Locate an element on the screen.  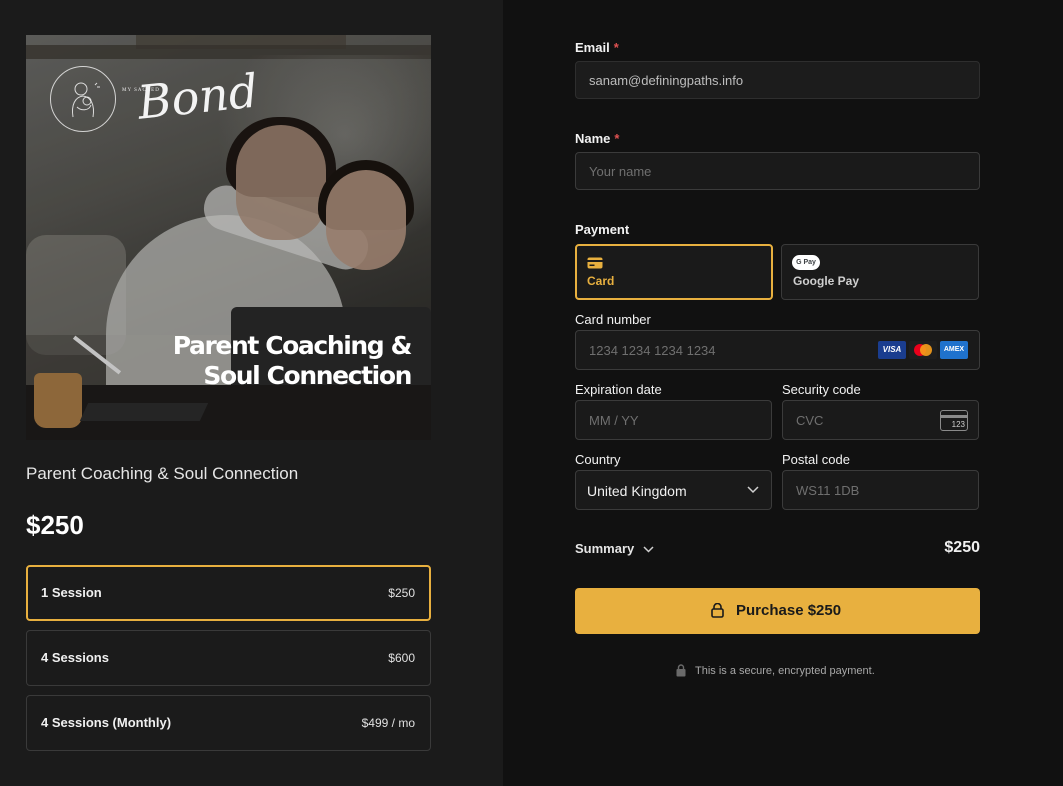
expiry-field is located at coordinates (673, 420).